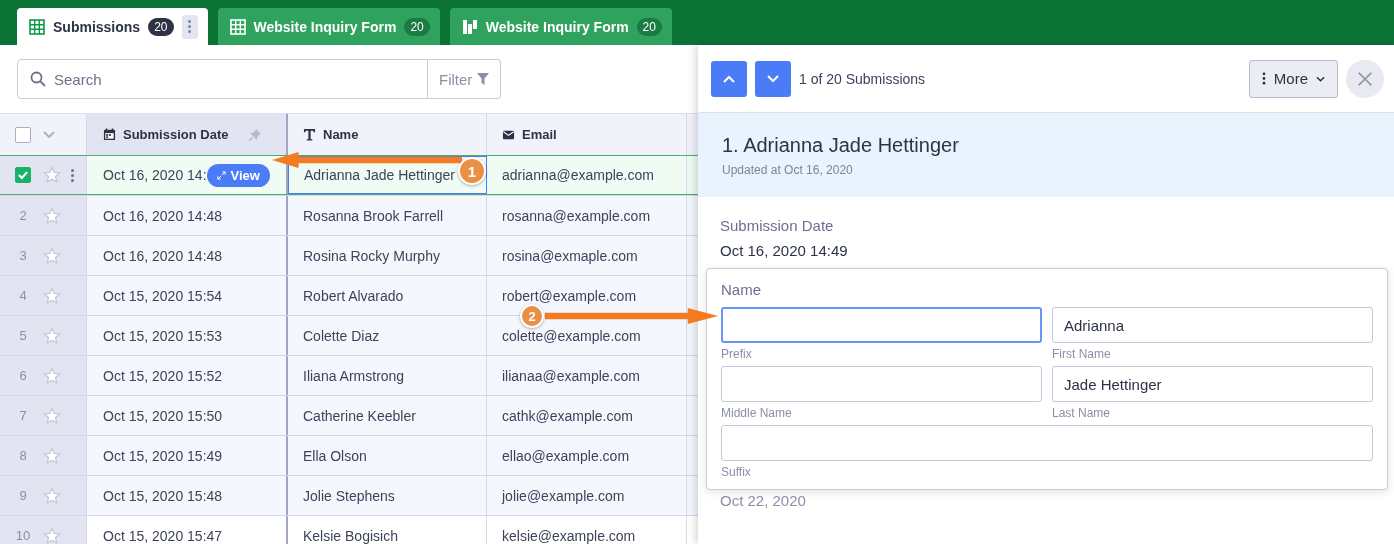  What do you see at coordinates (255, 134) in the screenshot?
I see `pin-icon` at bounding box center [255, 134].